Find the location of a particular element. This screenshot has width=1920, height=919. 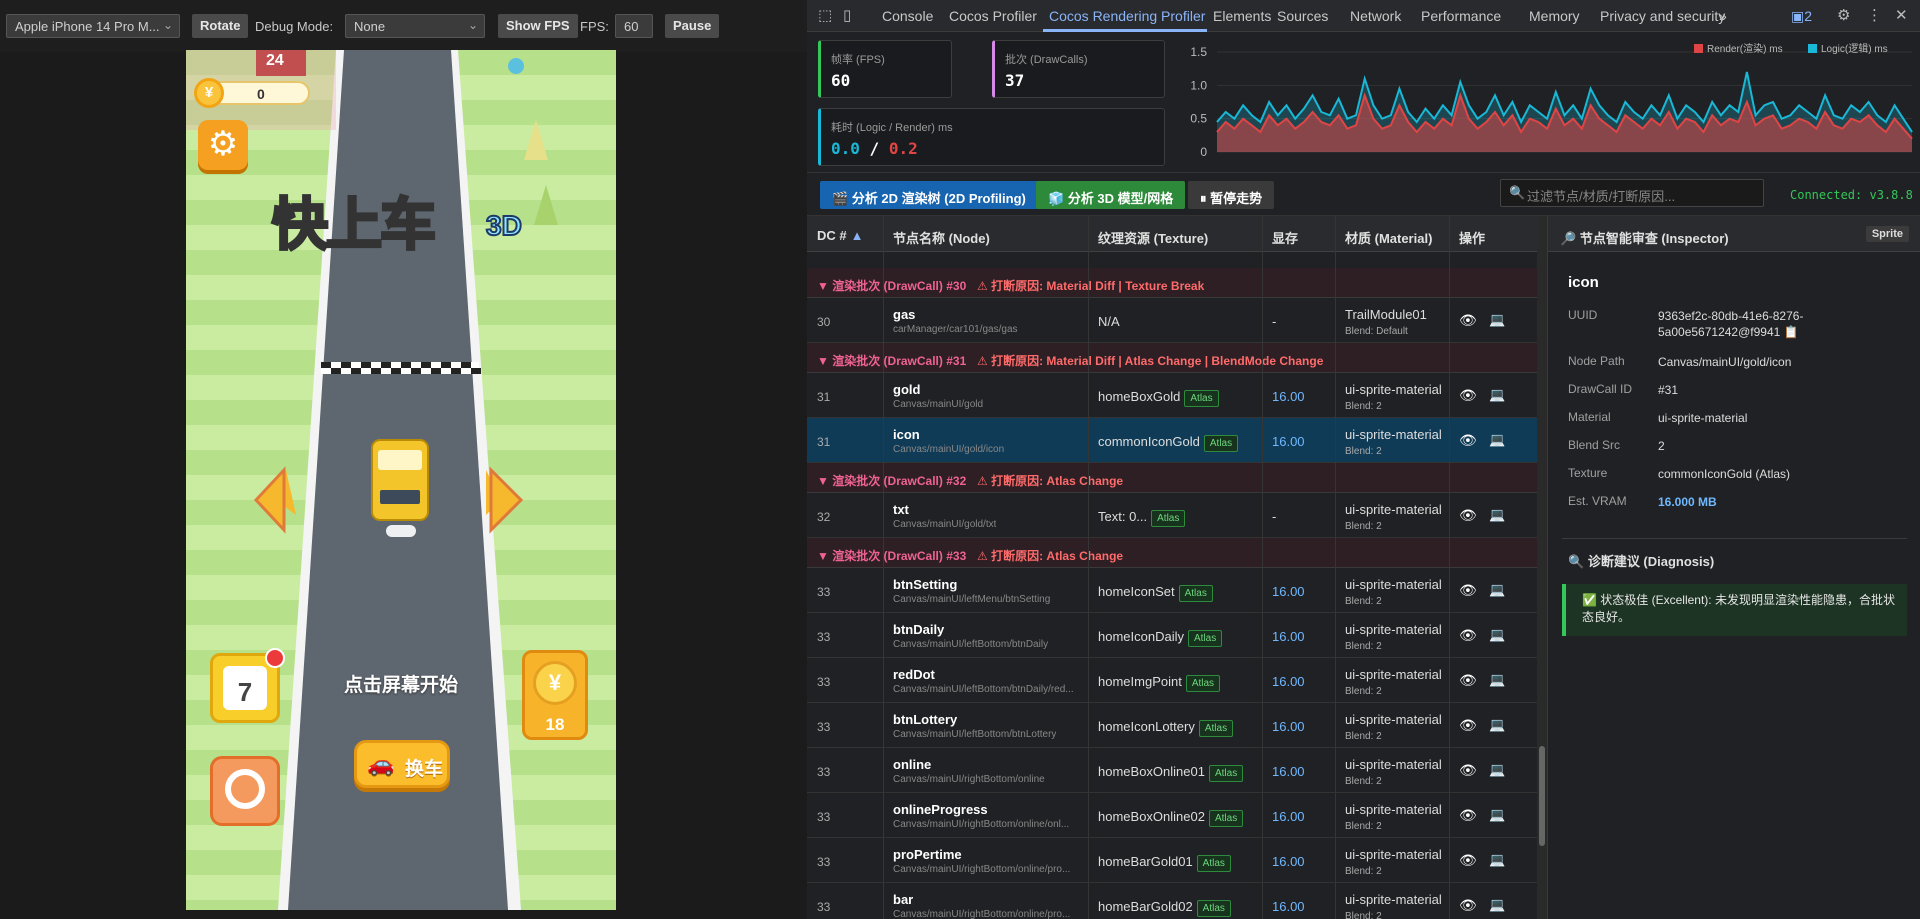

column-header-1: 节点名称 (Node) is located at coordinates (941, 237).